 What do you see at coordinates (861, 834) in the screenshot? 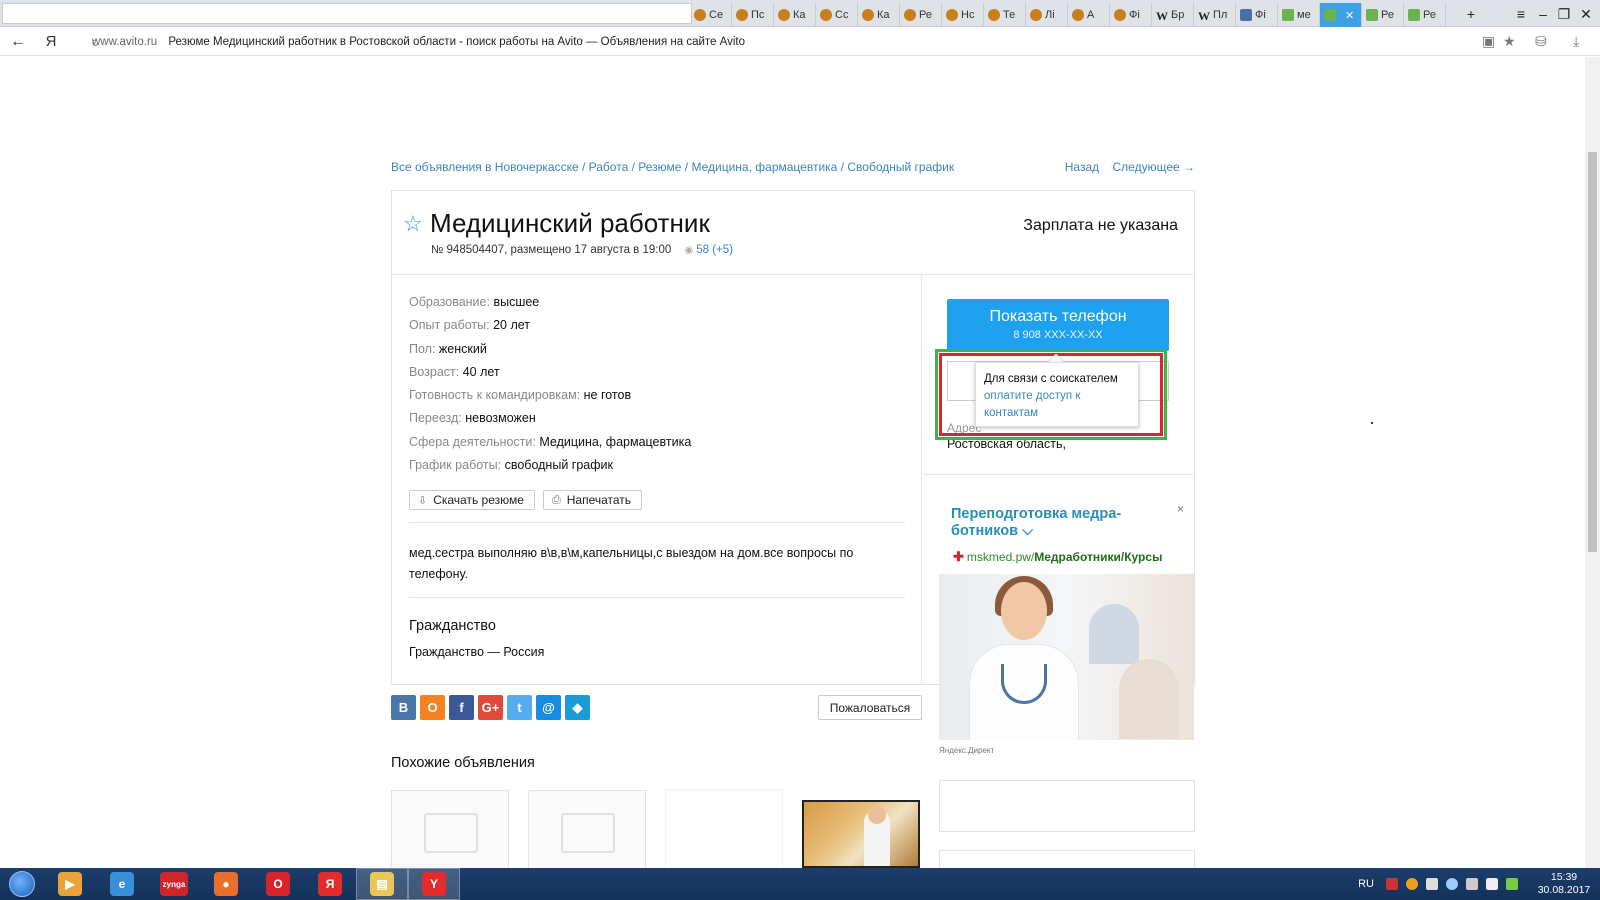
I see `similar-listing-photo` at bounding box center [861, 834].